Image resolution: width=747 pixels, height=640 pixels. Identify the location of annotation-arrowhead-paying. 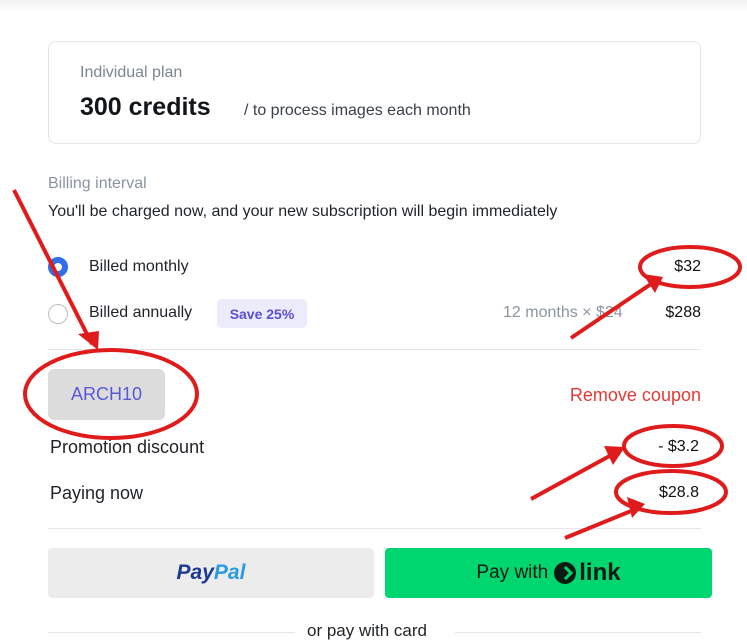
(636, 507).